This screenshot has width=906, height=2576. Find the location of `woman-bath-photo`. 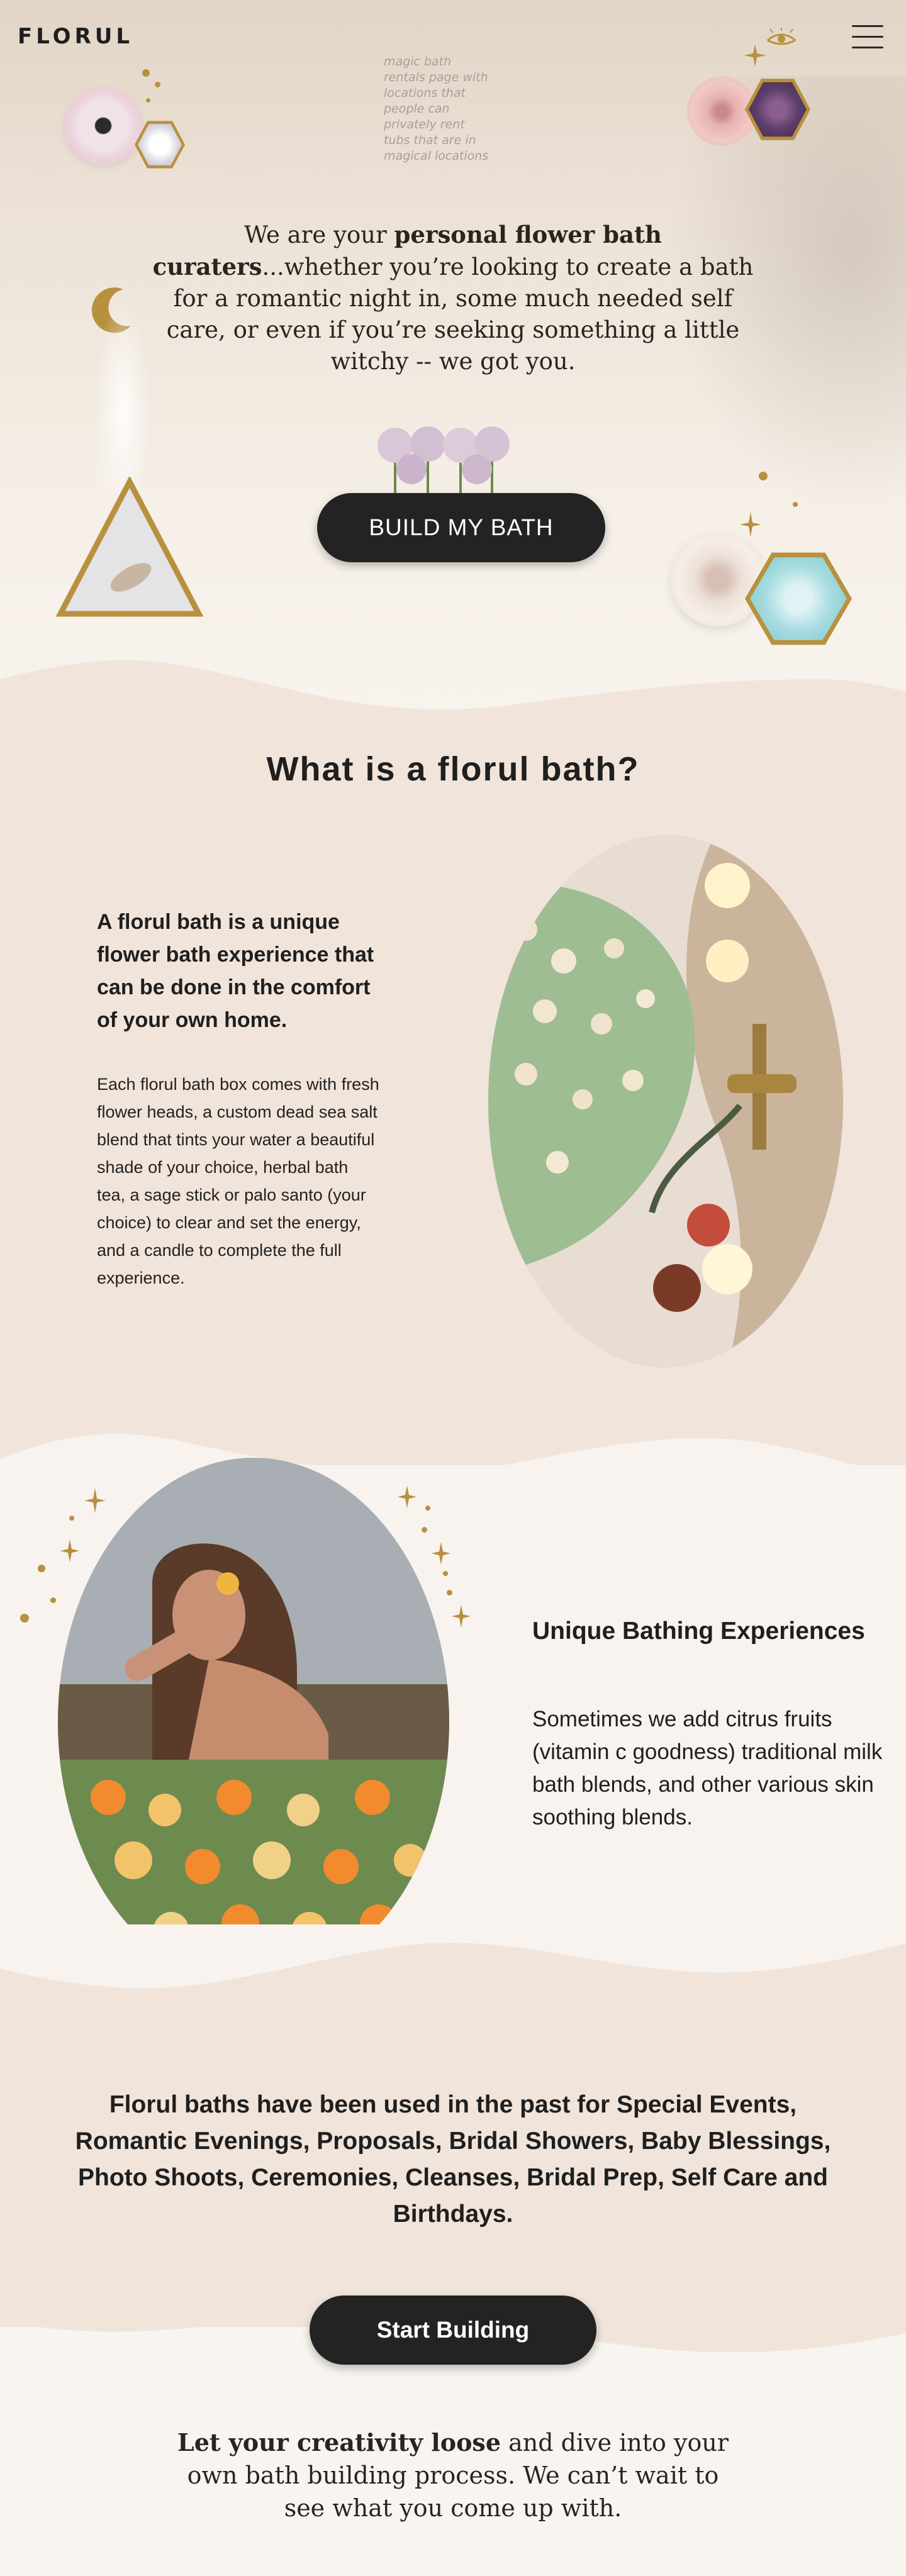

woman-bath-photo is located at coordinates (253, 1722).